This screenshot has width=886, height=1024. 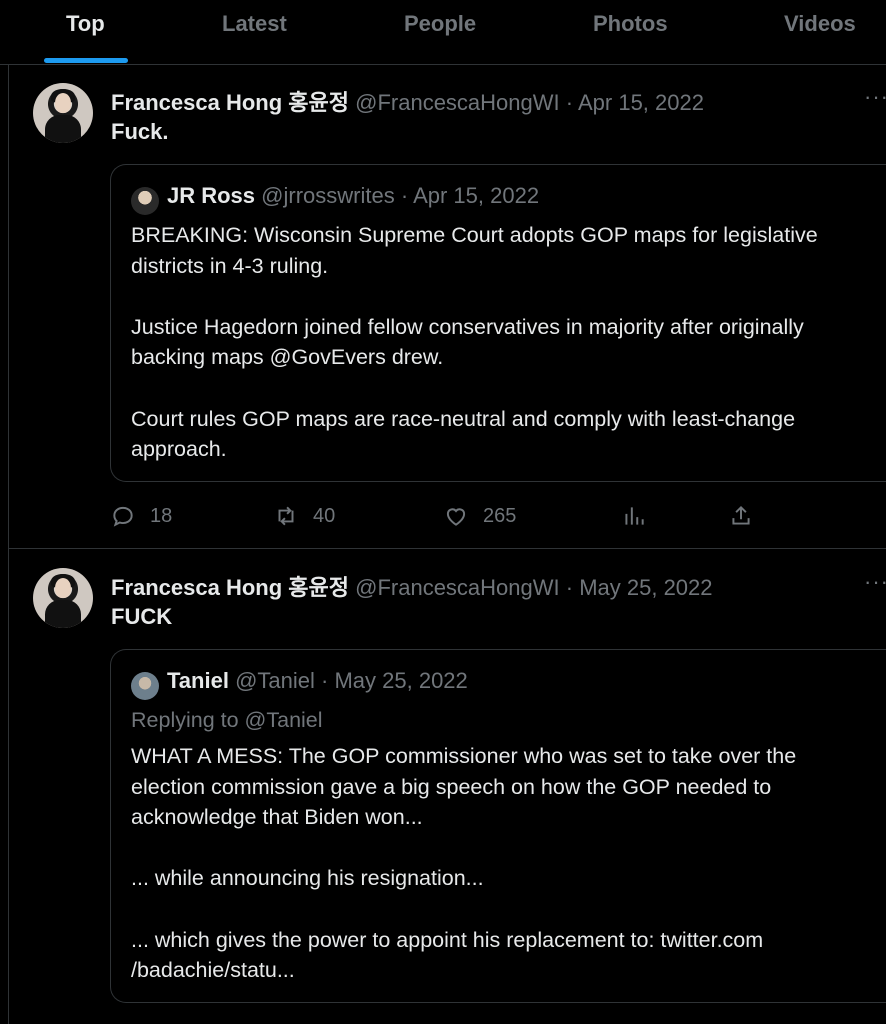 I want to click on tab-people: People, so click(x=440, y=25).